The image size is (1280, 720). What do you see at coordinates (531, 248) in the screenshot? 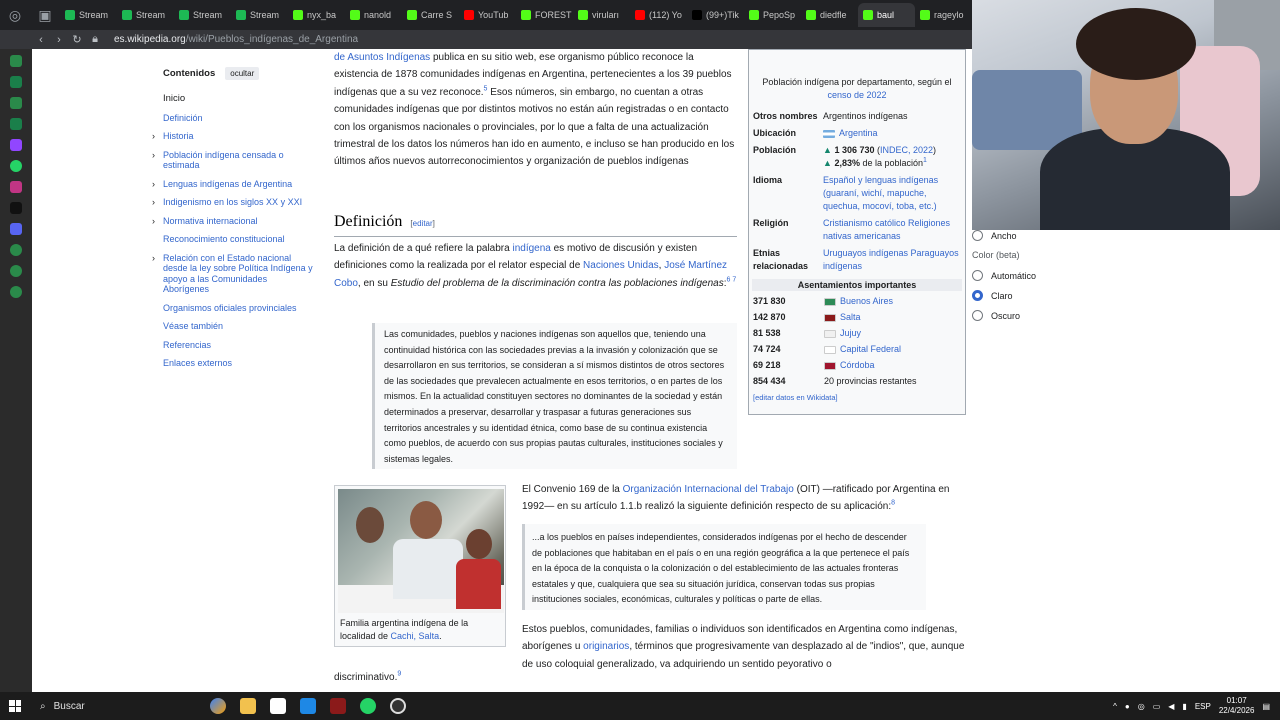
I see `link-indigena: indígena` at bounding box center [531, 248].